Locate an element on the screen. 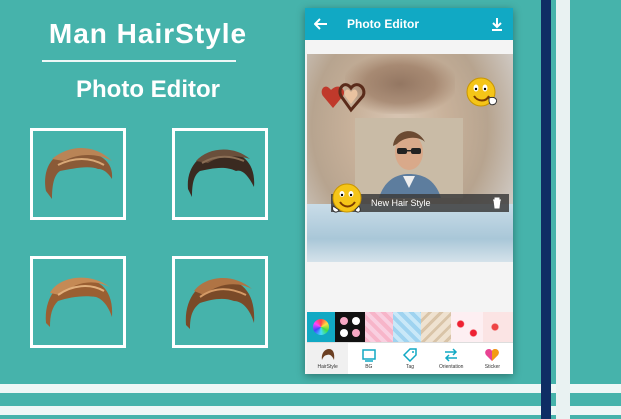  pattern-swatch-pink is located at coordinates (379, 327).